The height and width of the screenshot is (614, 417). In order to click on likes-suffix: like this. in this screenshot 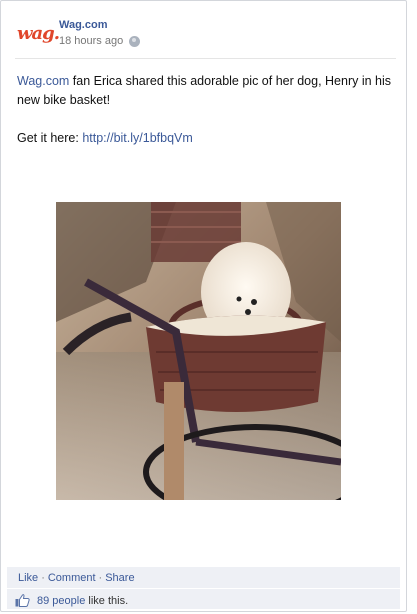, I will do `click(107, 600)`.